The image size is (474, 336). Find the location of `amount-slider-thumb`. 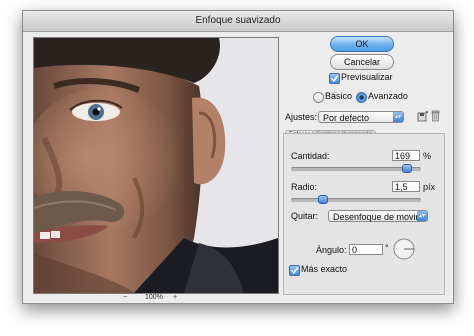

amount-slider-thumb is located at coordinates (406, 168).